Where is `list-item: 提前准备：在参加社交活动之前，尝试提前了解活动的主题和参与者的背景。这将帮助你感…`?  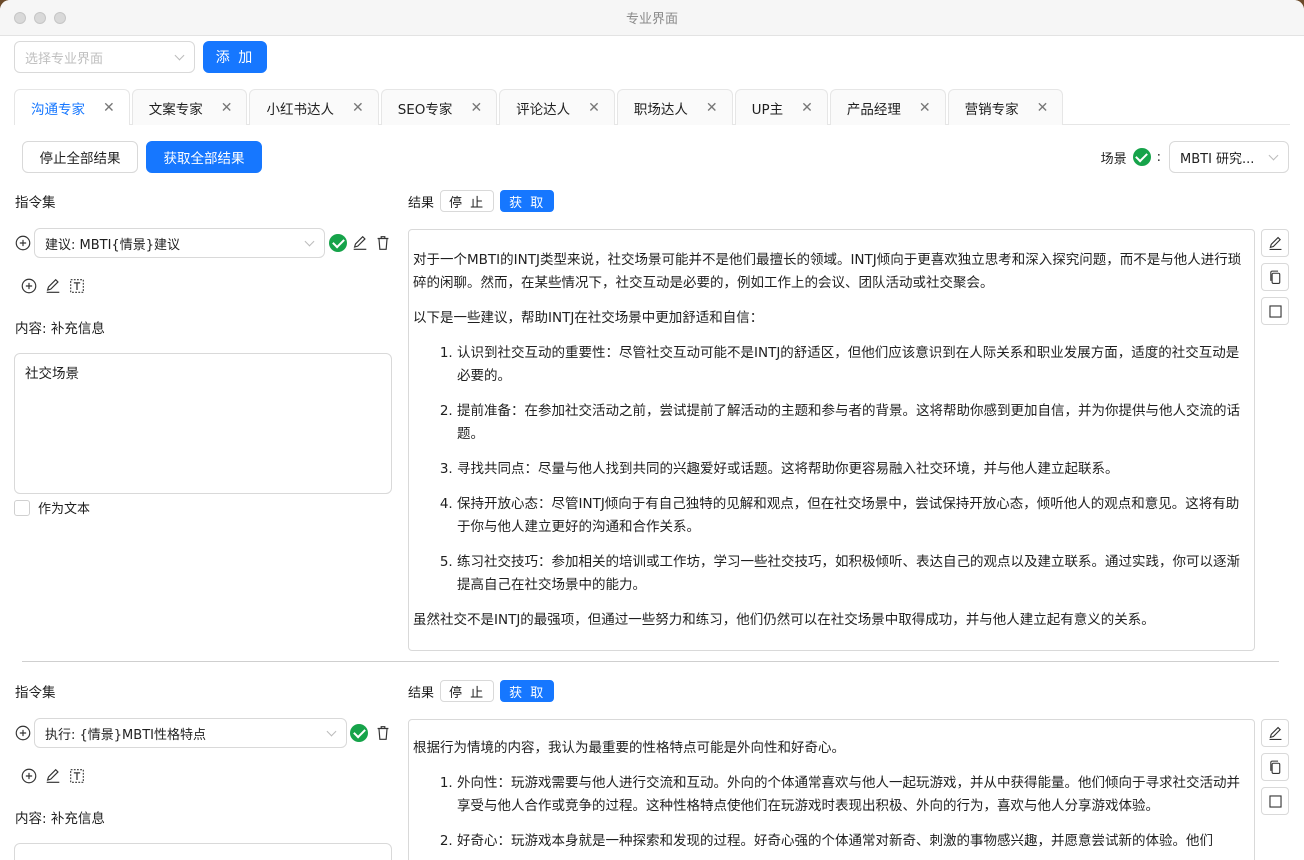 list-item: 提前准备：在参加社交活动之前，尝试提前了解活动的主题和参与者的背景。这将帮助你感… is located at coordinates (852, 423).